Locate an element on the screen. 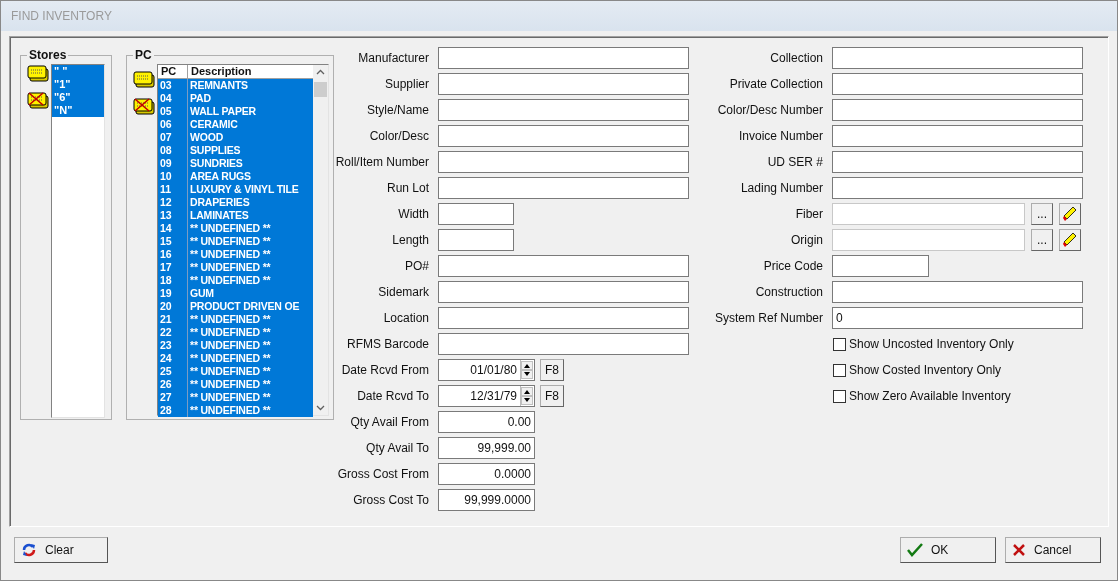 This screenshot has width=1118, height=581. table-row: 14 ** UNDEFINED ** is located at coordinates (235, 228).